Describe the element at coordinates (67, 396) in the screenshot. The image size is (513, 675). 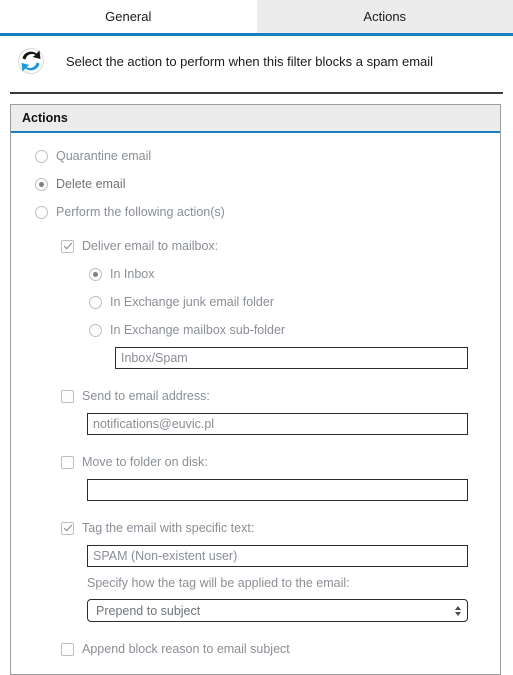
I see `checkbox-send-to-email-address-indicator` at that location.